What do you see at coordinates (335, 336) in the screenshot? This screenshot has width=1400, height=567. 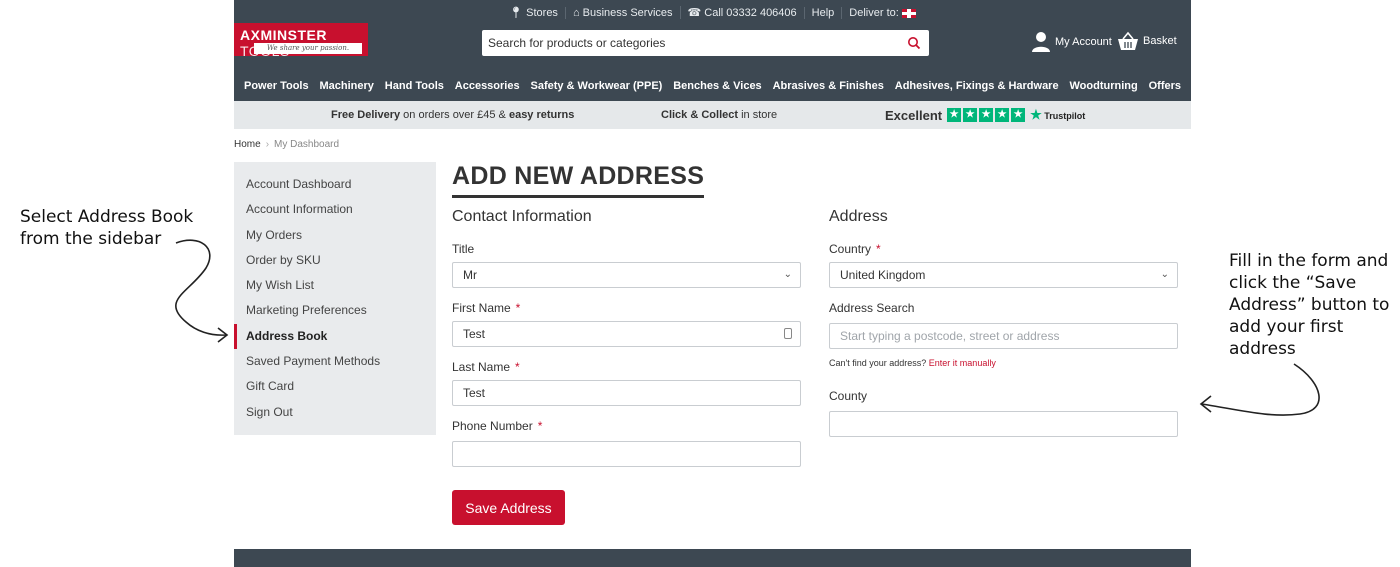 I see `sidebar-item-address-book: Address Book` at bounding box center [335, 336].